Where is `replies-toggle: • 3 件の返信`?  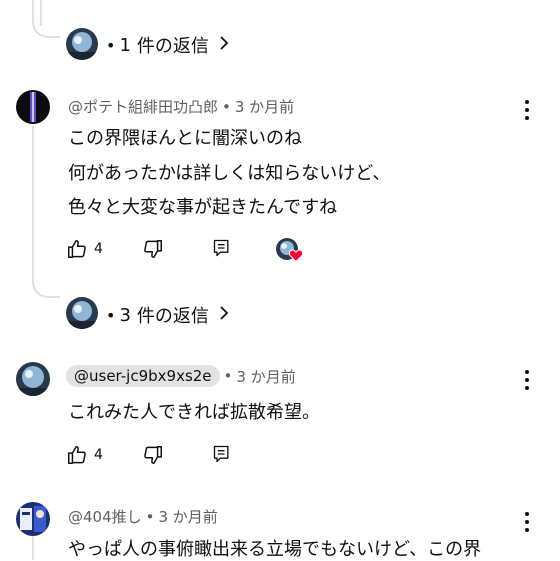
replies-toggle: • 3 件の返信 is located at coordinates (164, 315).